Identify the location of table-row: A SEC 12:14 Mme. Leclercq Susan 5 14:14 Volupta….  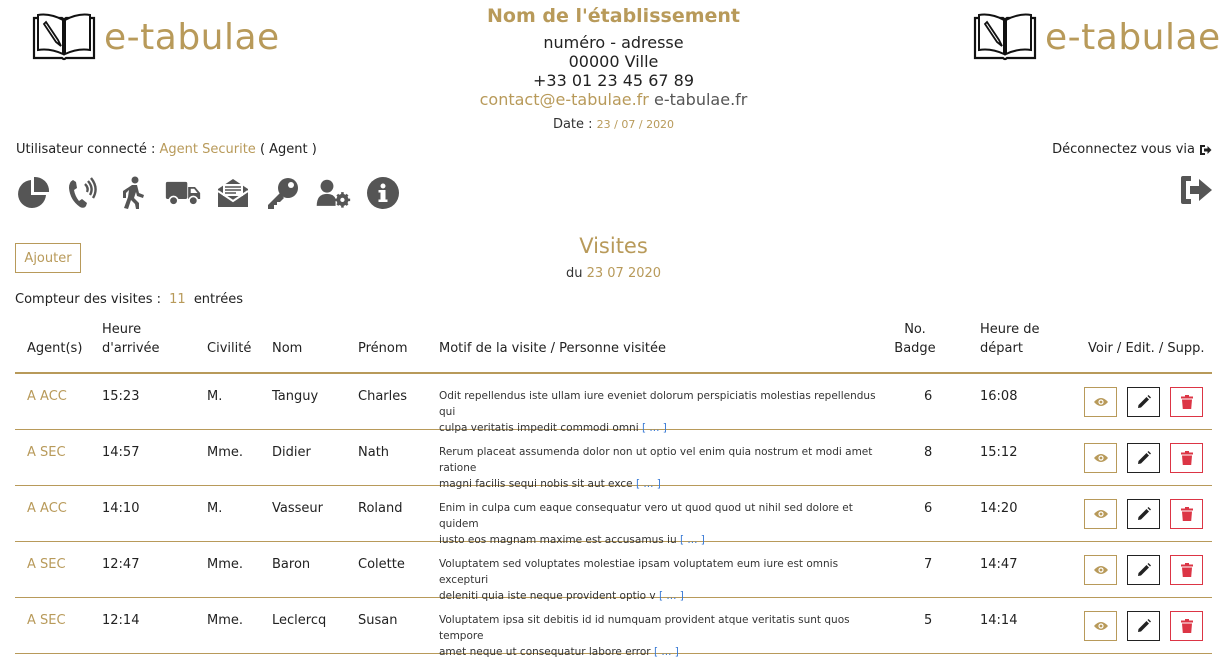
(613, 628).